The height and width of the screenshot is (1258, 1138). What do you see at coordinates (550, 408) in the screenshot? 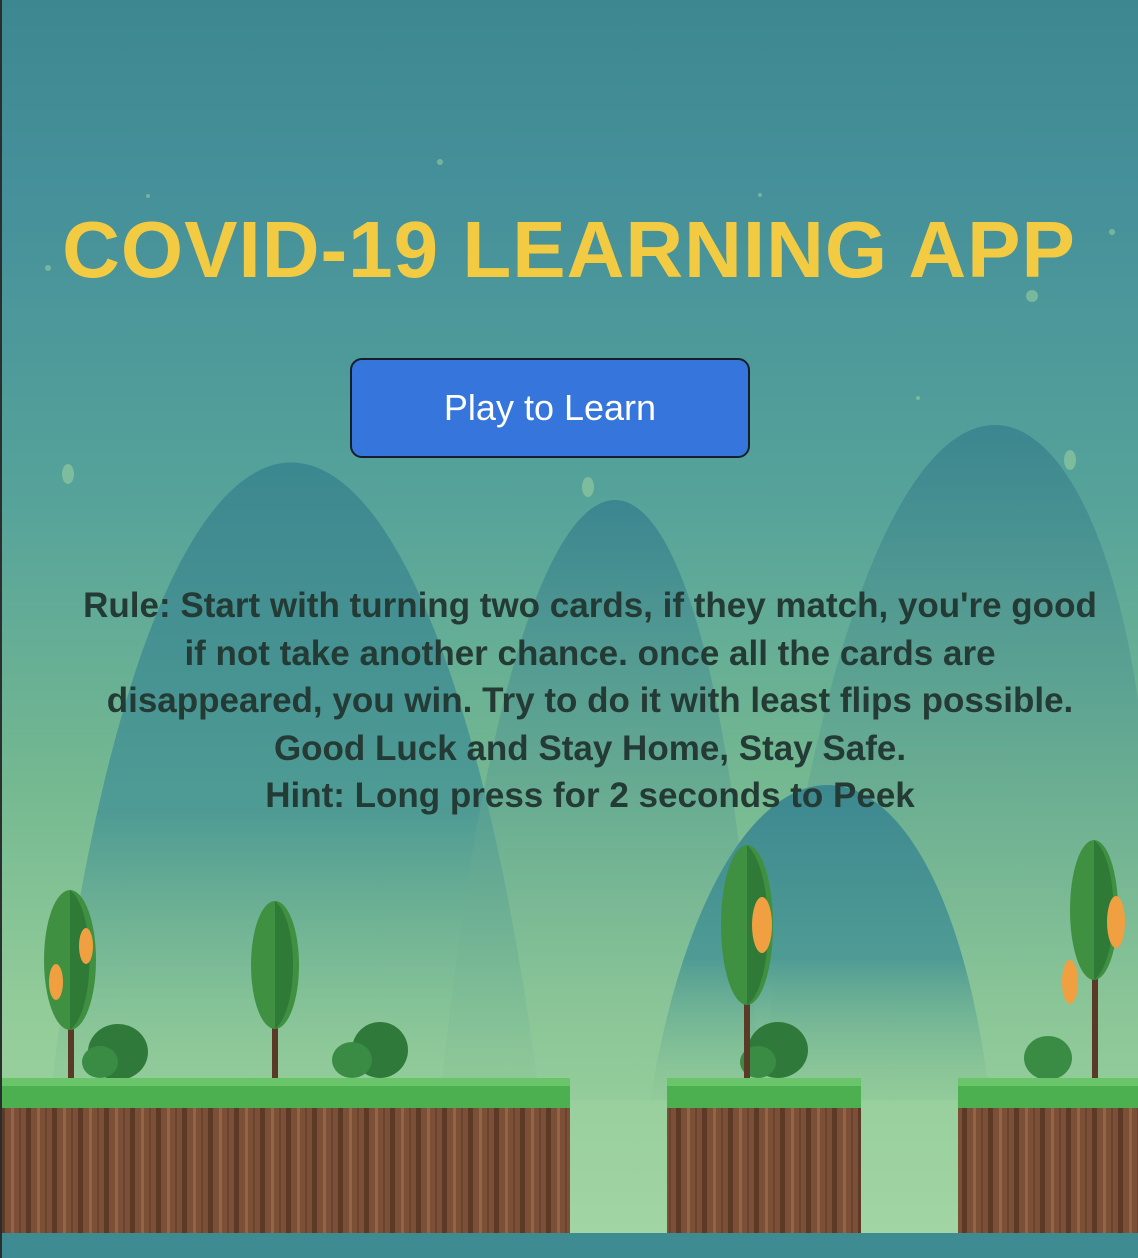
I see `play-to-learn-button: Play to Learn` at bounding box center [550, 408].